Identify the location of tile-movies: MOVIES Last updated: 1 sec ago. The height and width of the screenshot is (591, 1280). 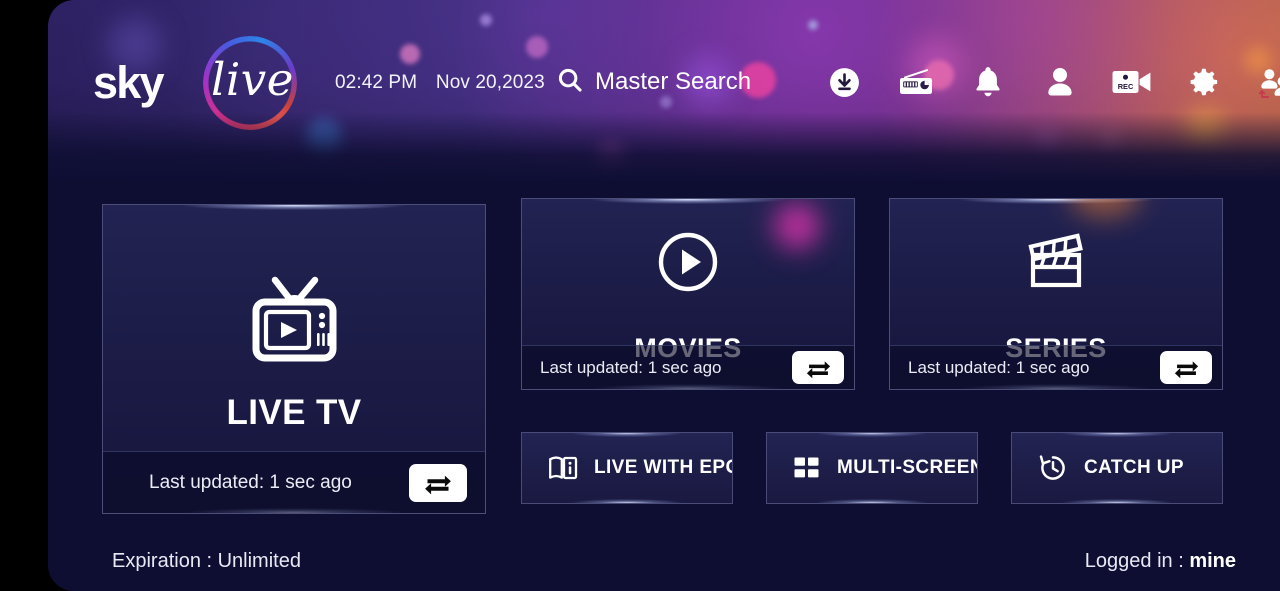
(688, 294).